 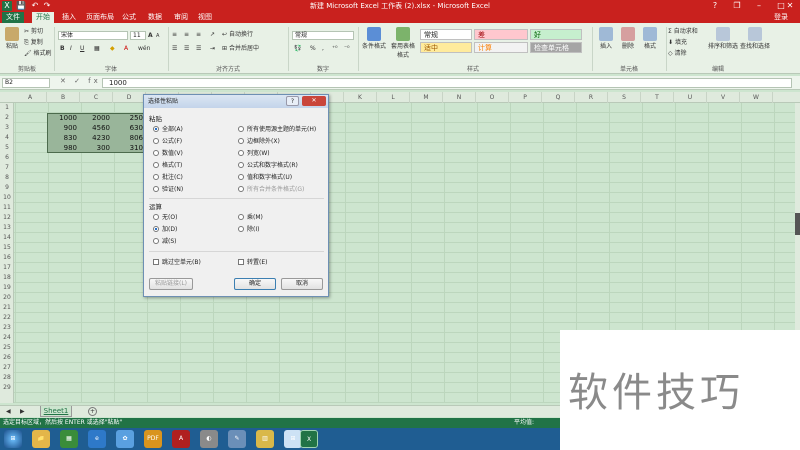 I want to click on style-bad: 差, so click(x=501, y=34).